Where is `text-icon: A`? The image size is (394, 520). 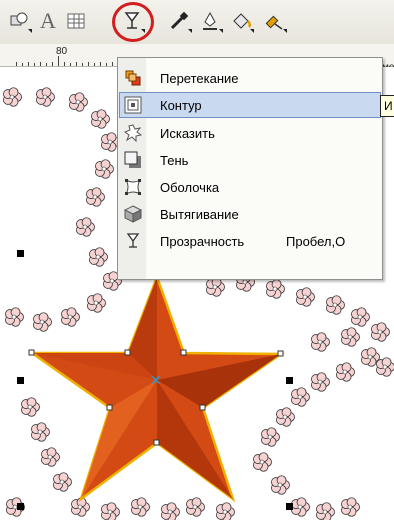
text-icon: A is located at coordinates (48, 20).